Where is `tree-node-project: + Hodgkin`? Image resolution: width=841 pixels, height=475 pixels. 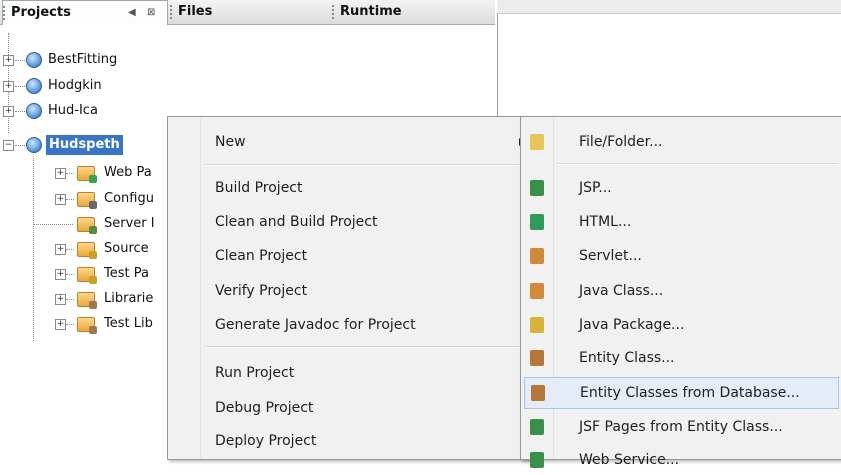 tree-node-project: + Hodgkin is located at coordinates (85, 86).